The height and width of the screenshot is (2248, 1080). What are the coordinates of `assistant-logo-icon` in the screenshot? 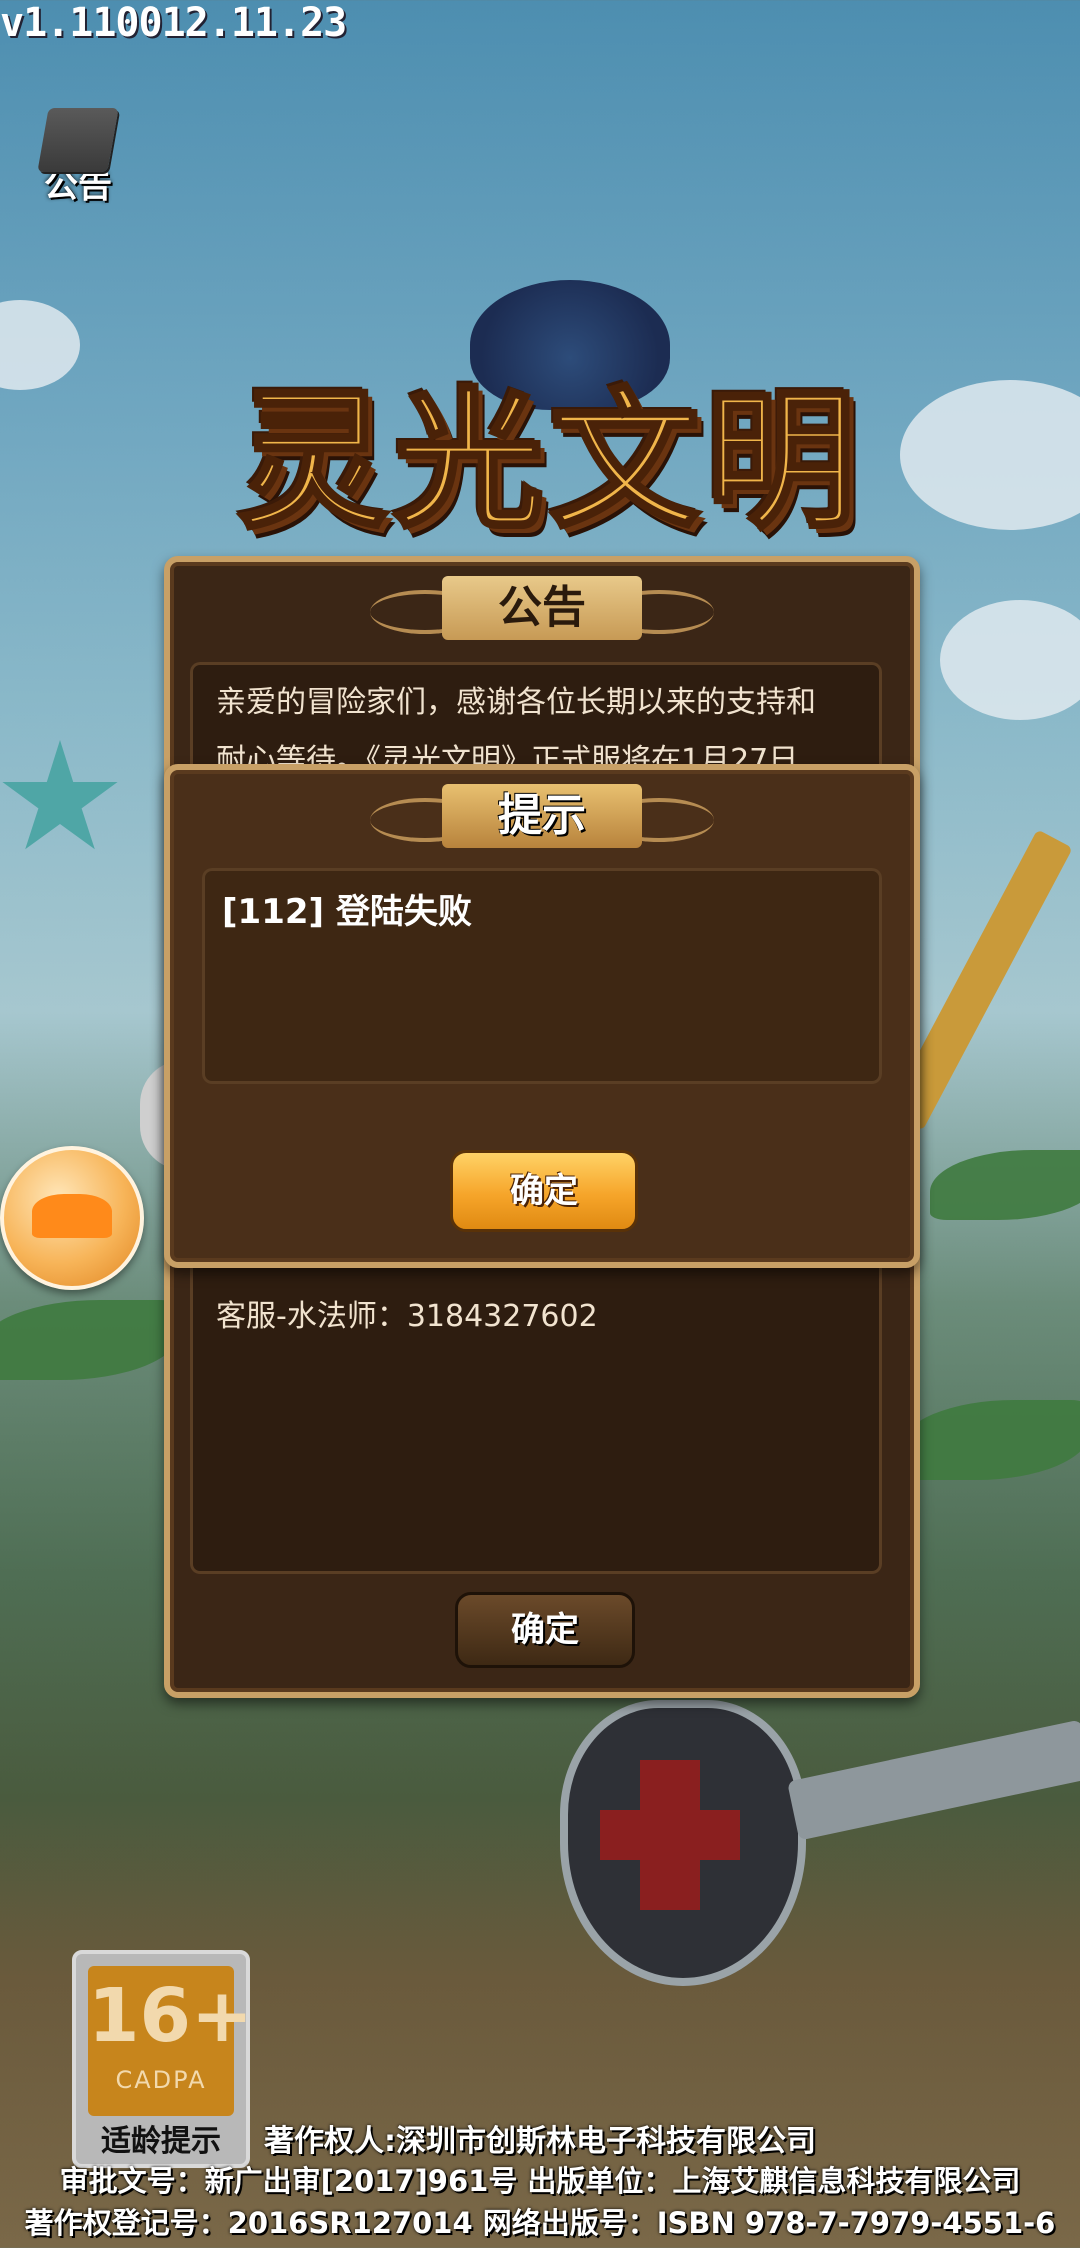 It's located at (72, 1216).